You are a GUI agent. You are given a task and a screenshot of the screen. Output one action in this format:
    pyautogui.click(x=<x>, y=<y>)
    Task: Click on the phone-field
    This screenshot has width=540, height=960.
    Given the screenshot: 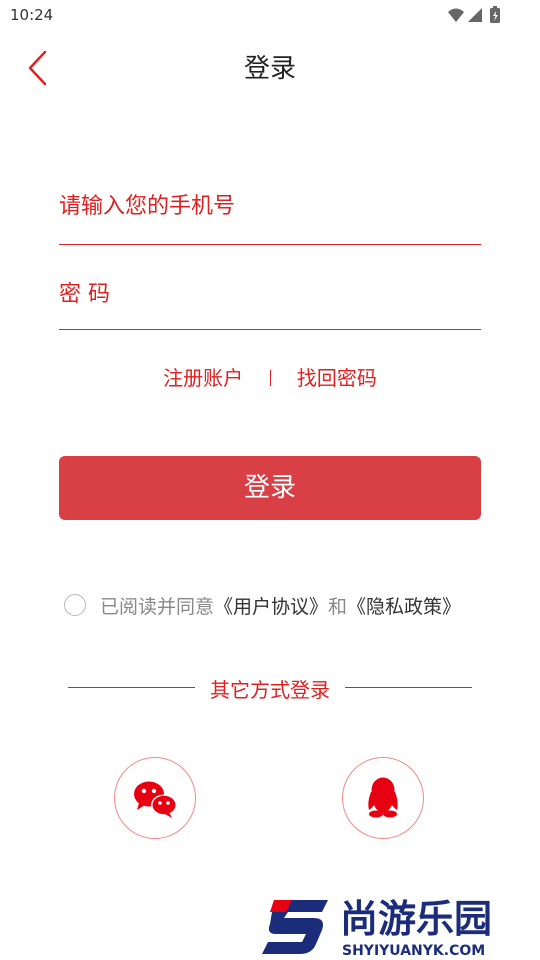 What is the action you would take?
    pyautogui.click(x=270, y=215)
    